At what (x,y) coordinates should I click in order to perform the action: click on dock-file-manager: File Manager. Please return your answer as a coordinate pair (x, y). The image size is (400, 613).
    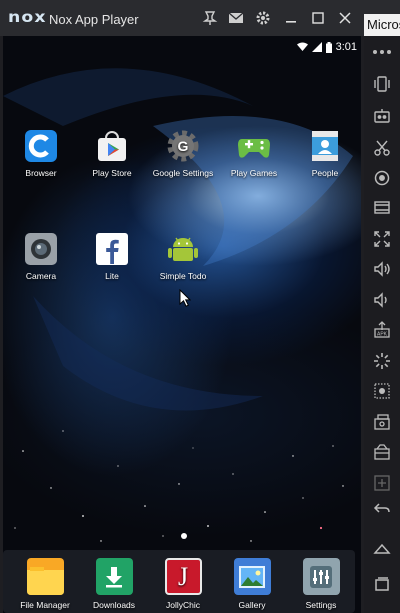
    Looking at the image, I should click on (45, 580).